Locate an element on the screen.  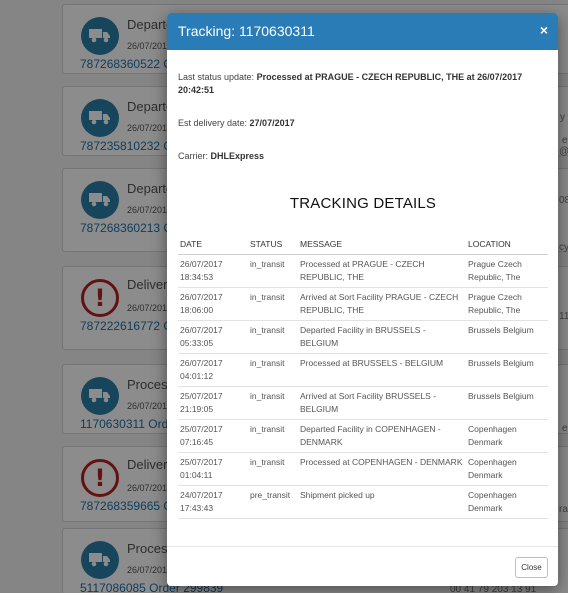
cell-datetime: 26/07/2017 18:06:00 is located at coordinates (213, 304).